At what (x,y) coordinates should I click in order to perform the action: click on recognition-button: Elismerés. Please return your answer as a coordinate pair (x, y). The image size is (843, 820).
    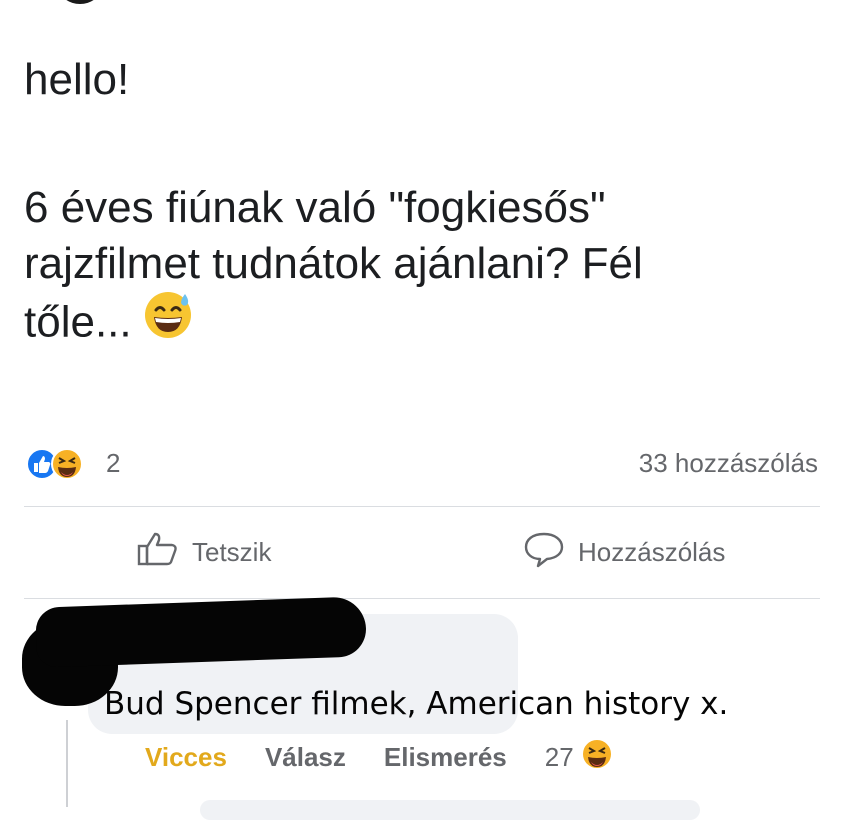
    Looking at the image, I should click on (445, 757).